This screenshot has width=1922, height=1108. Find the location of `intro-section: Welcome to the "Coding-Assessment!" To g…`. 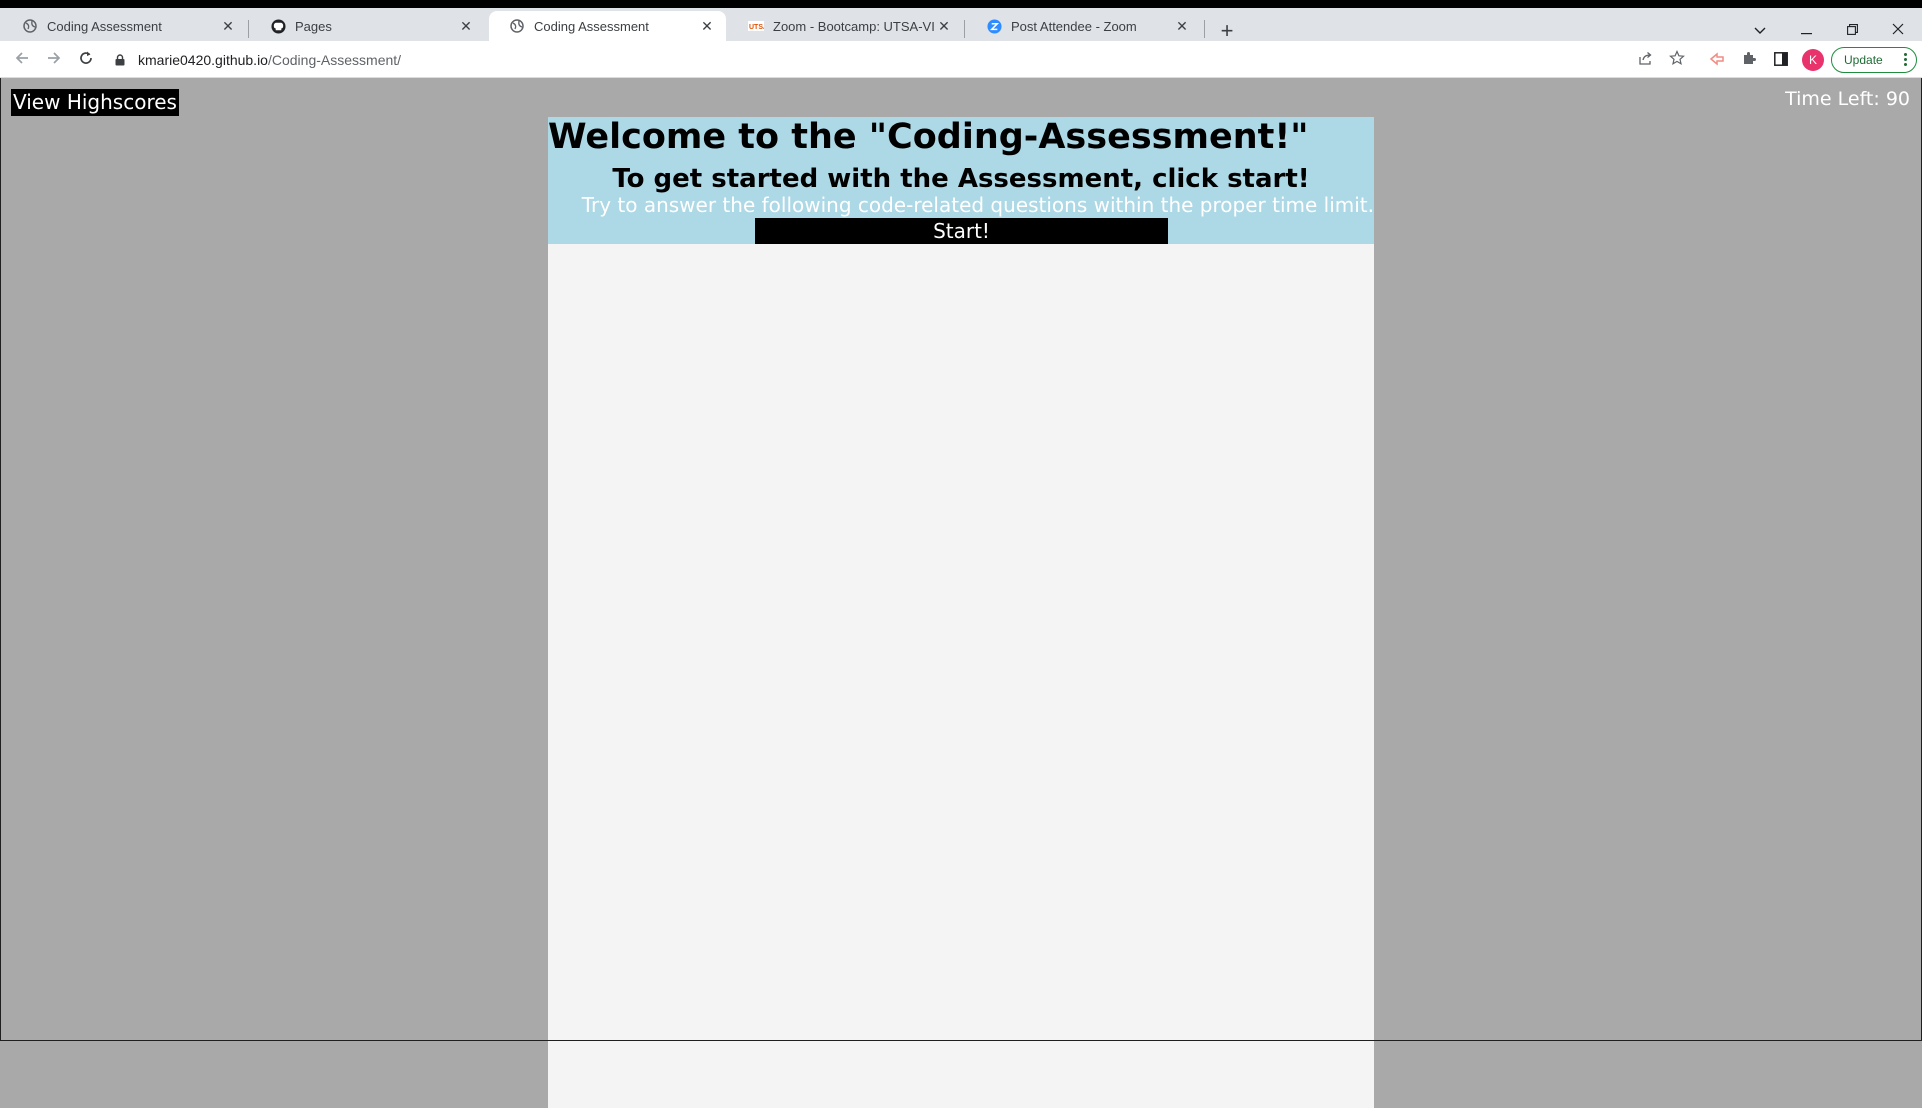

intro-section: Welcome to the "Coding-Assessment!" To g… is located at coordinates (961, 180).